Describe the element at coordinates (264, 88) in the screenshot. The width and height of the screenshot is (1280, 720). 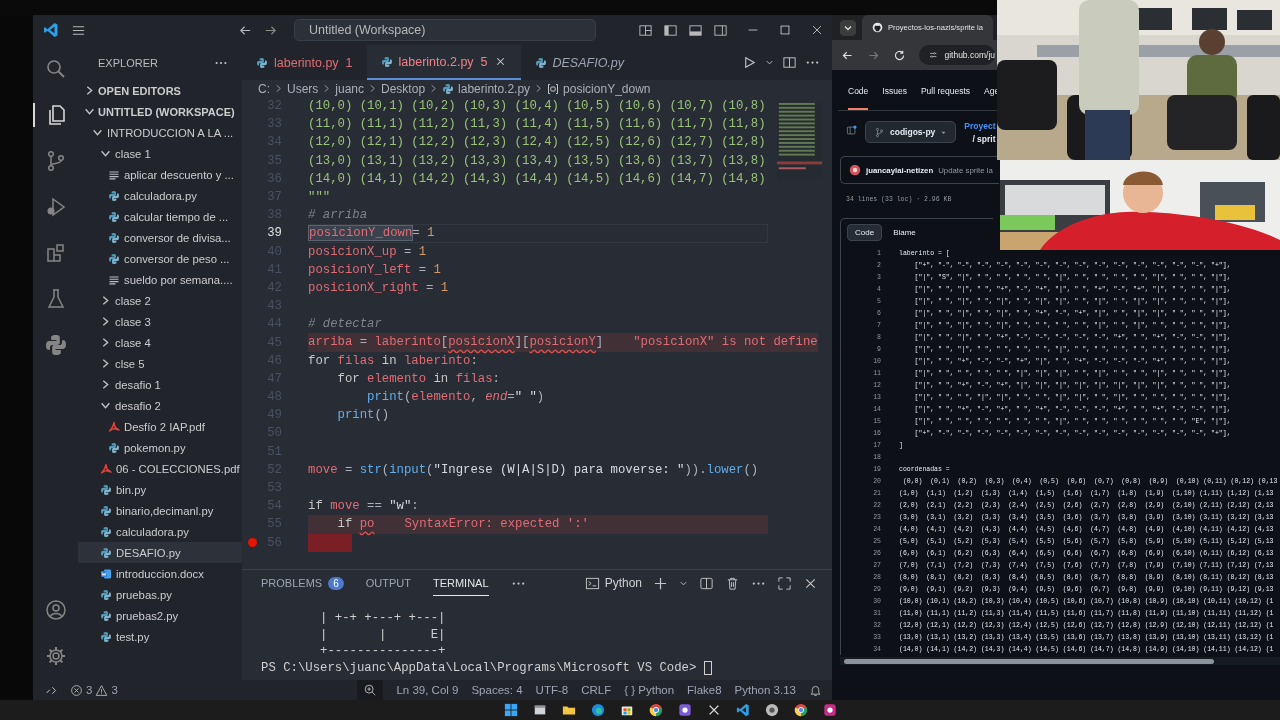
I see `breadcrumb: C:` at that location.